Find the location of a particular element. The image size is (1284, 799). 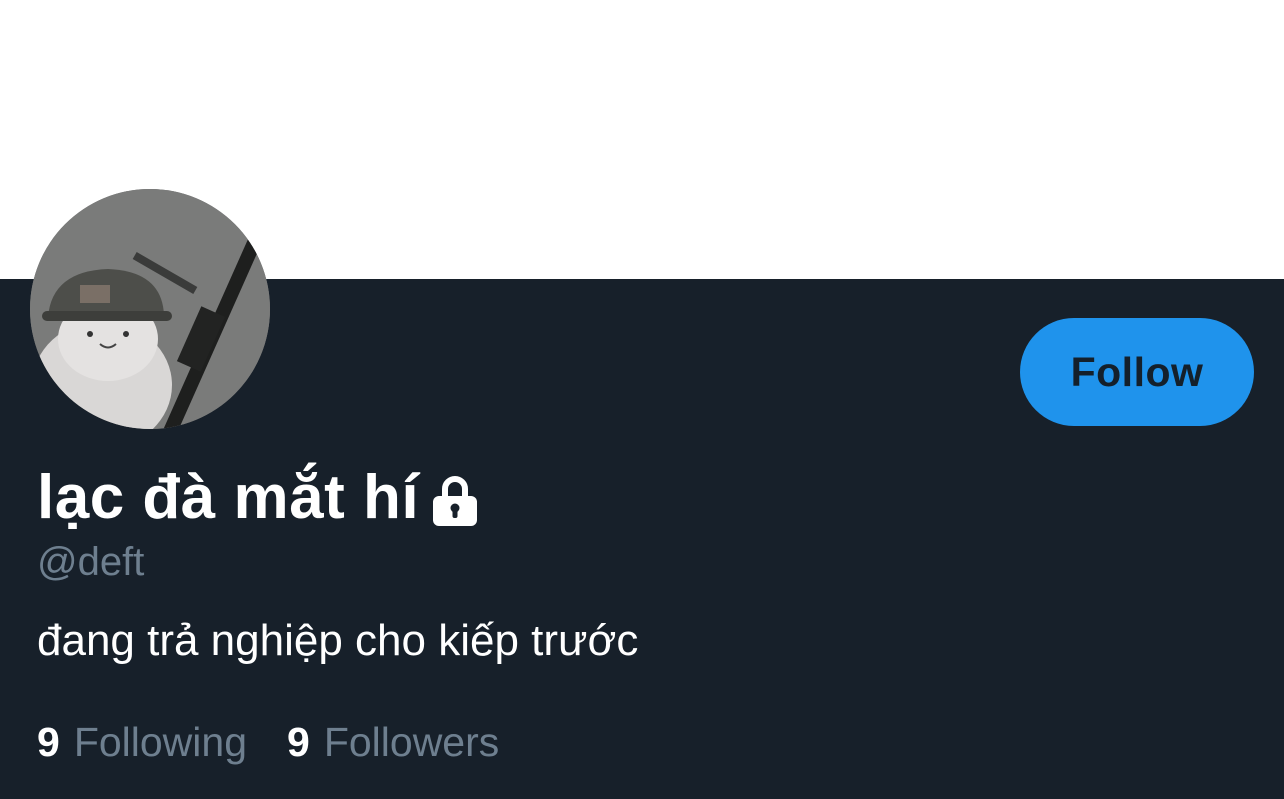

user-handle: @deft is located at coordinates (91, 562).